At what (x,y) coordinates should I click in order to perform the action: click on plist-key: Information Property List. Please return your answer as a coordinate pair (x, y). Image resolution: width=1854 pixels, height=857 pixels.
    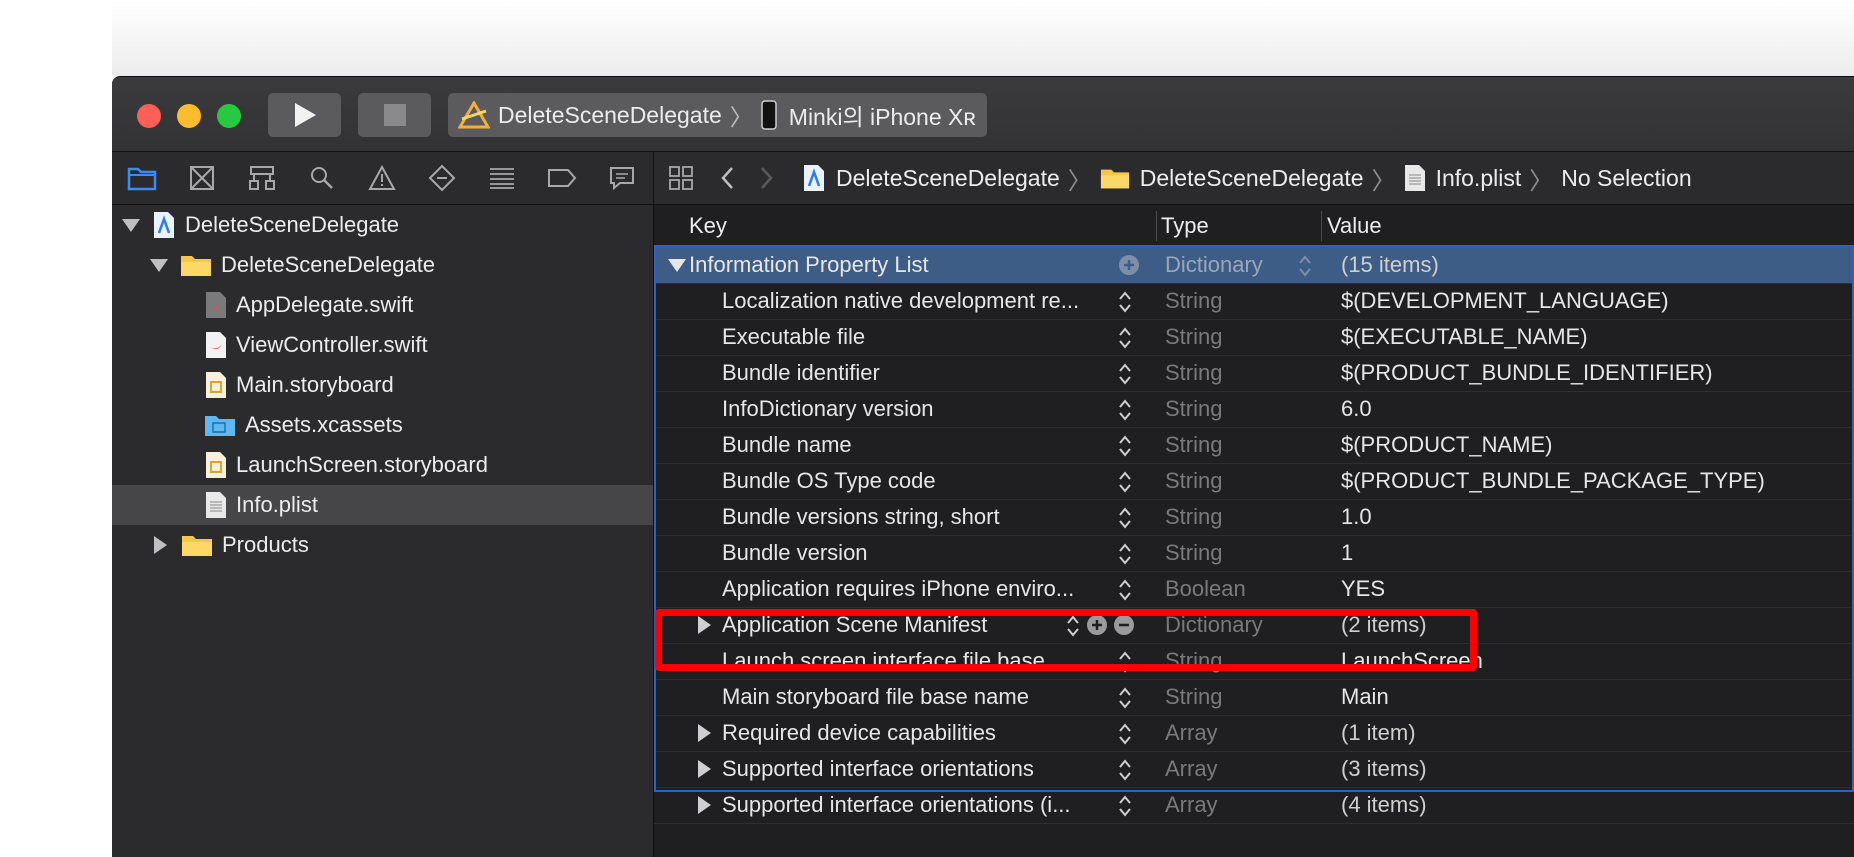
    Looking at the image, I should click on (889, 265).